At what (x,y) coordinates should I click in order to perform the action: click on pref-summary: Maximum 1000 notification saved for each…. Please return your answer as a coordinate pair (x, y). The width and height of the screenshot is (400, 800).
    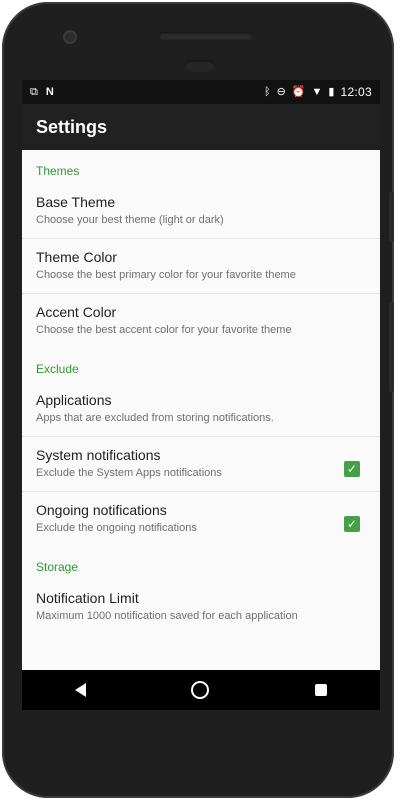
    Looking at the image, I should click on (167, 616).